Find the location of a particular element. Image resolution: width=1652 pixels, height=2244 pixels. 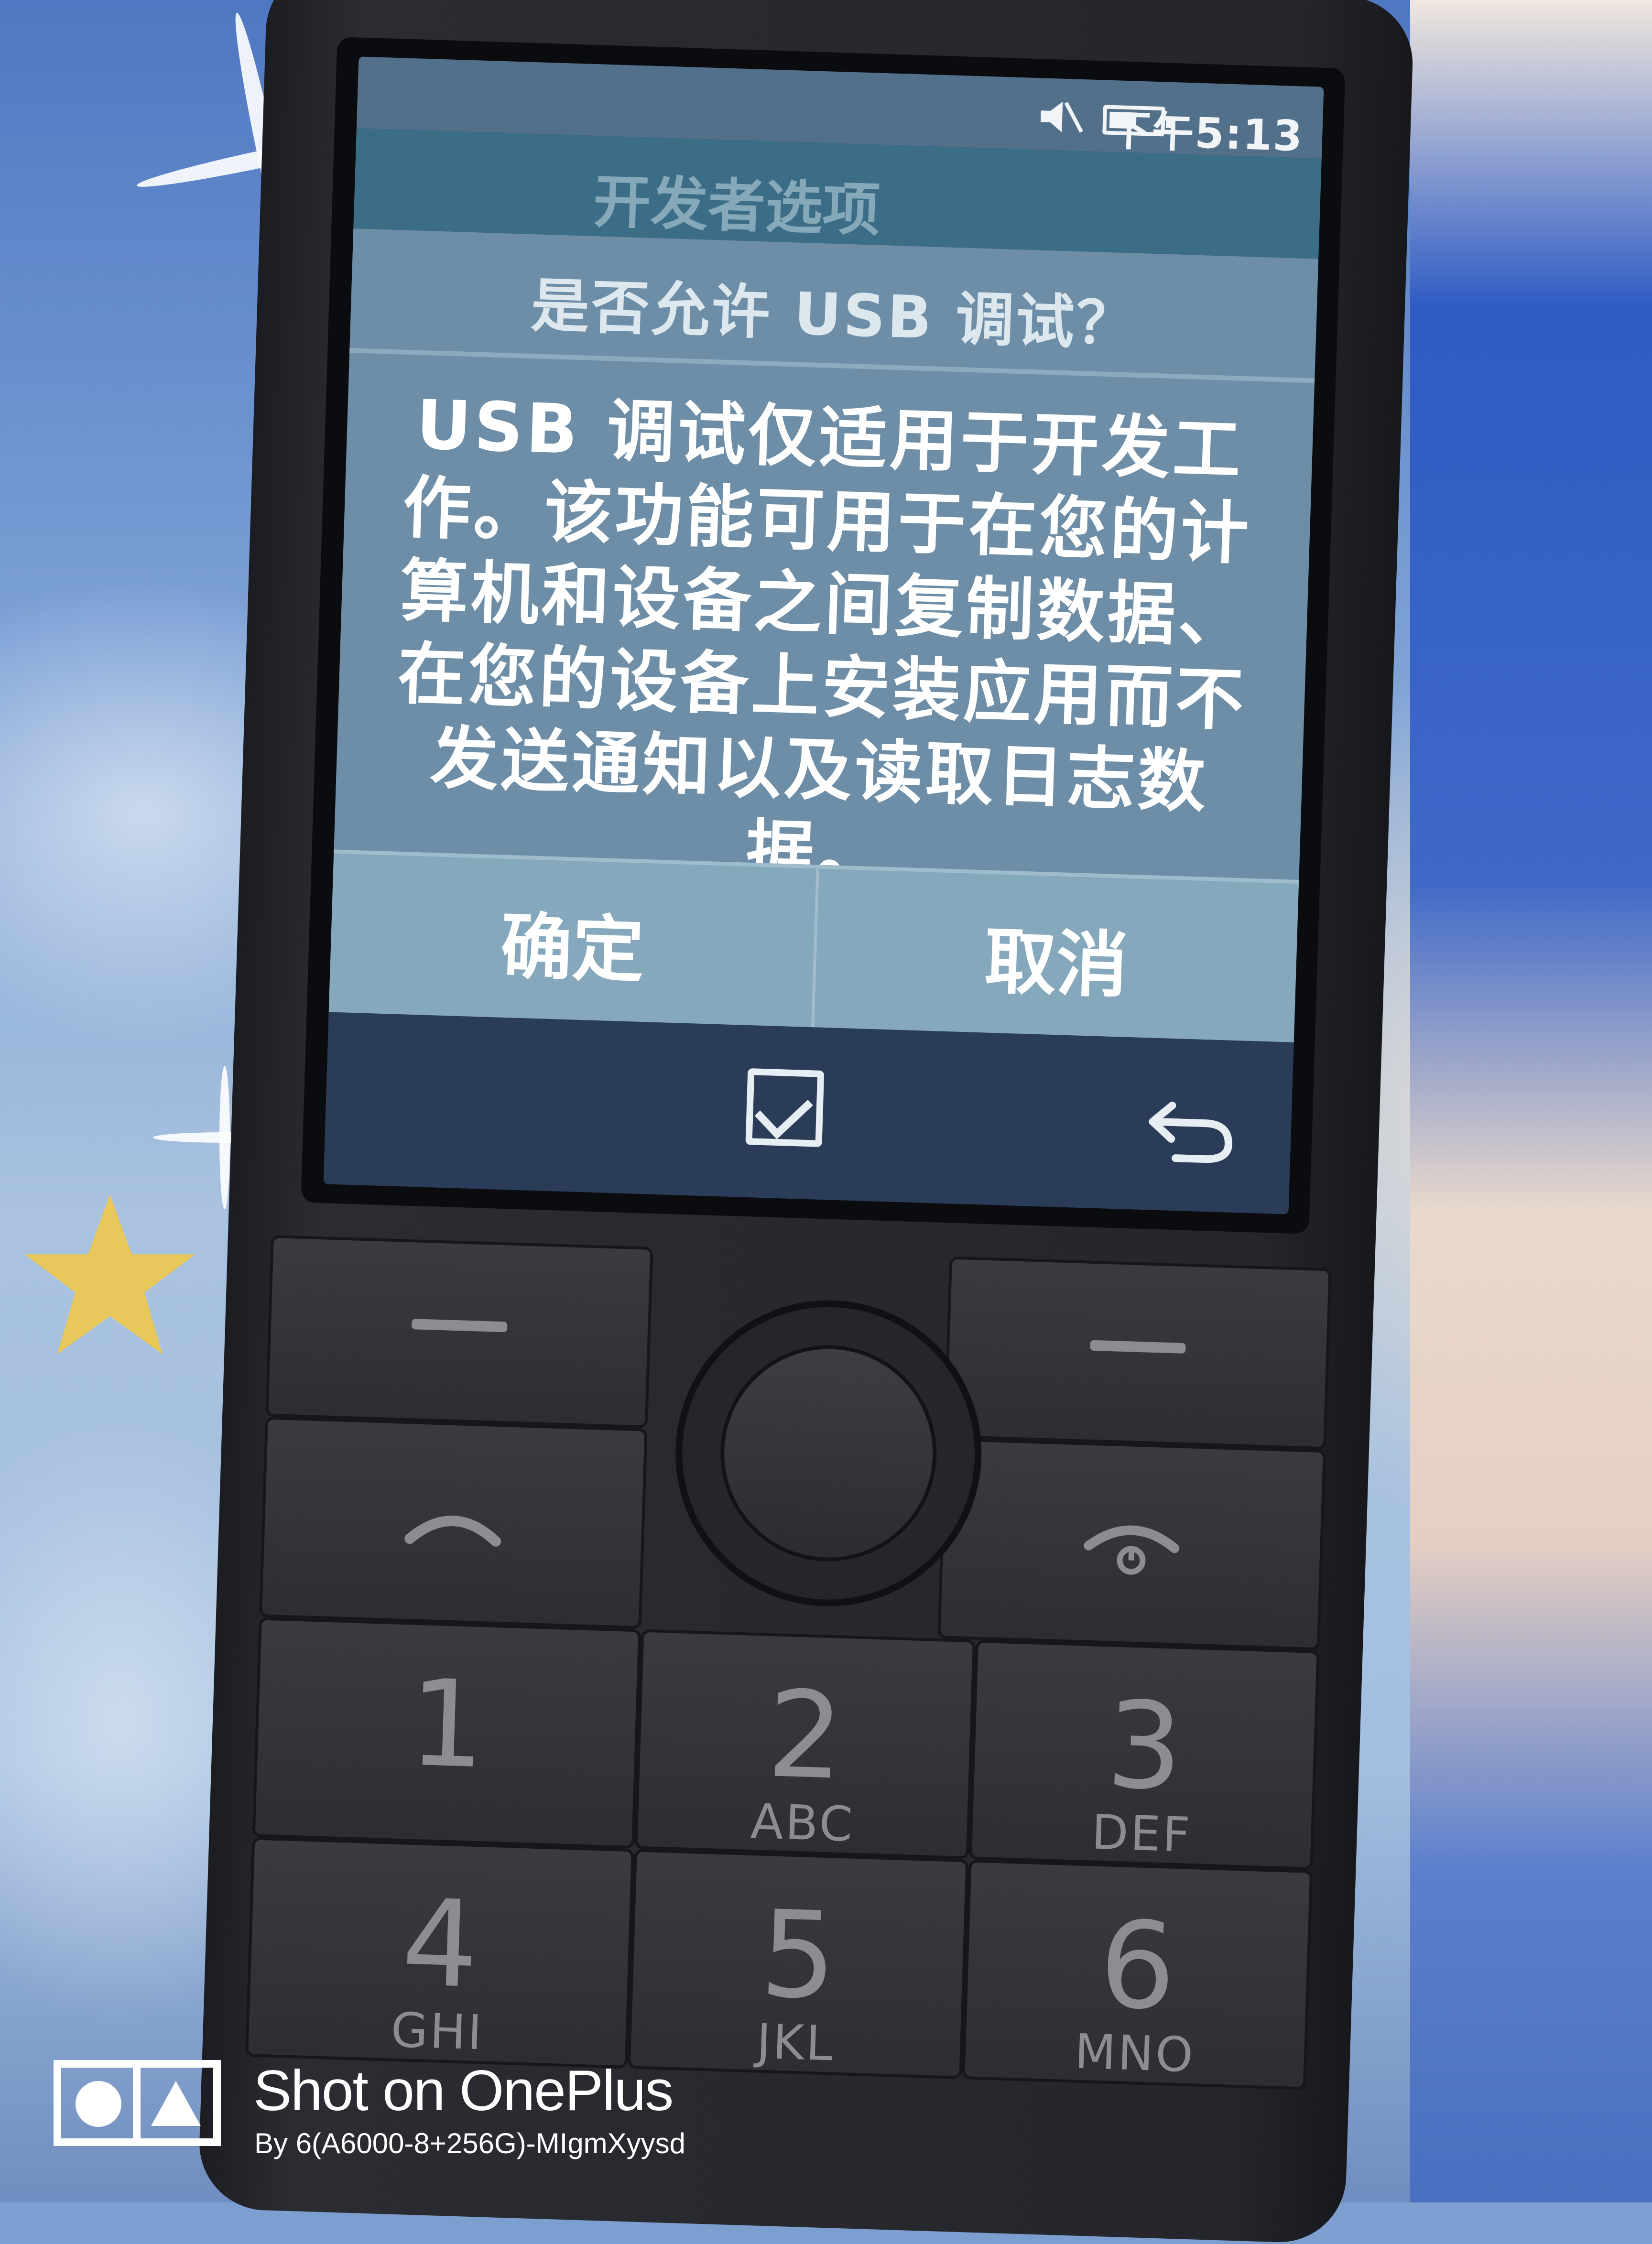

oneplus-camera-logo is located at coordinates (137, 2103).